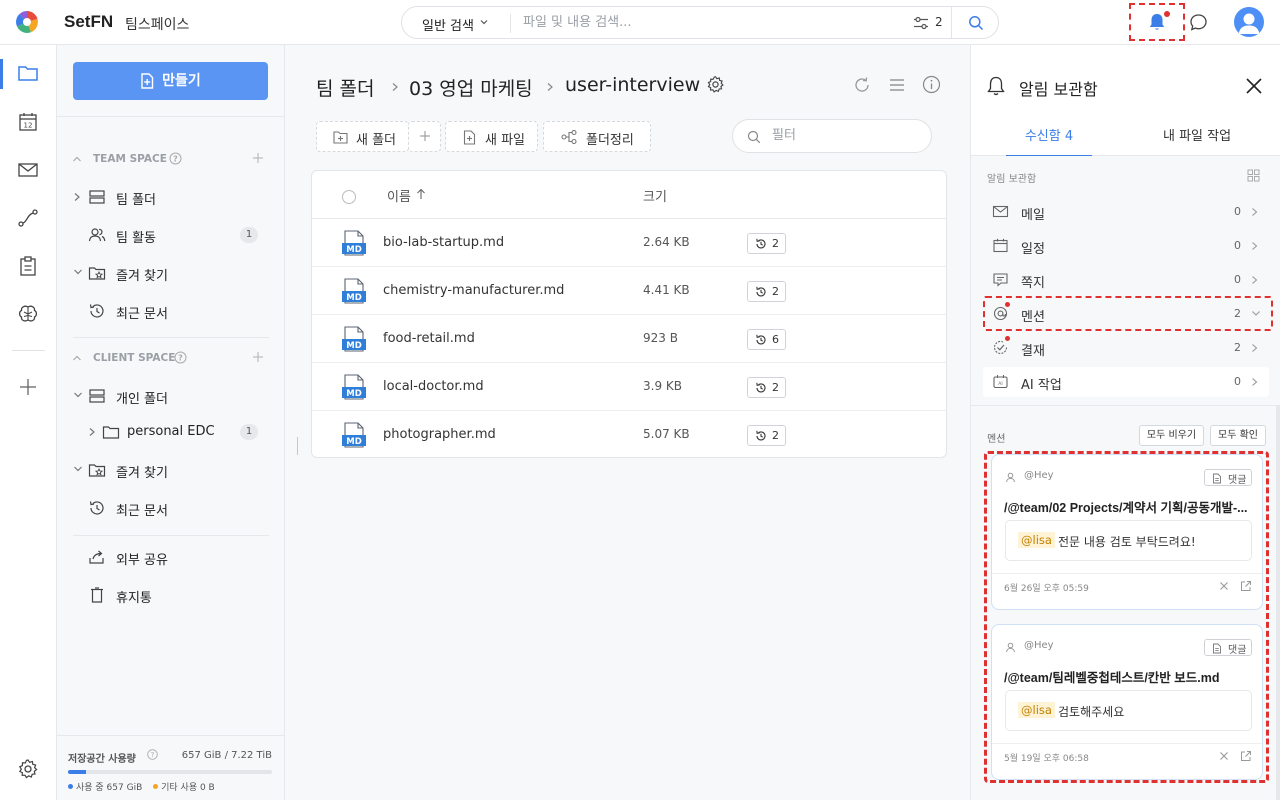 Image resolution: width=1280 pixels, height=800 pixels. What do you see at coordinates (349, 197) in the screenshot?
I see `select-all-checkbox` at bounding box center [349, 197].